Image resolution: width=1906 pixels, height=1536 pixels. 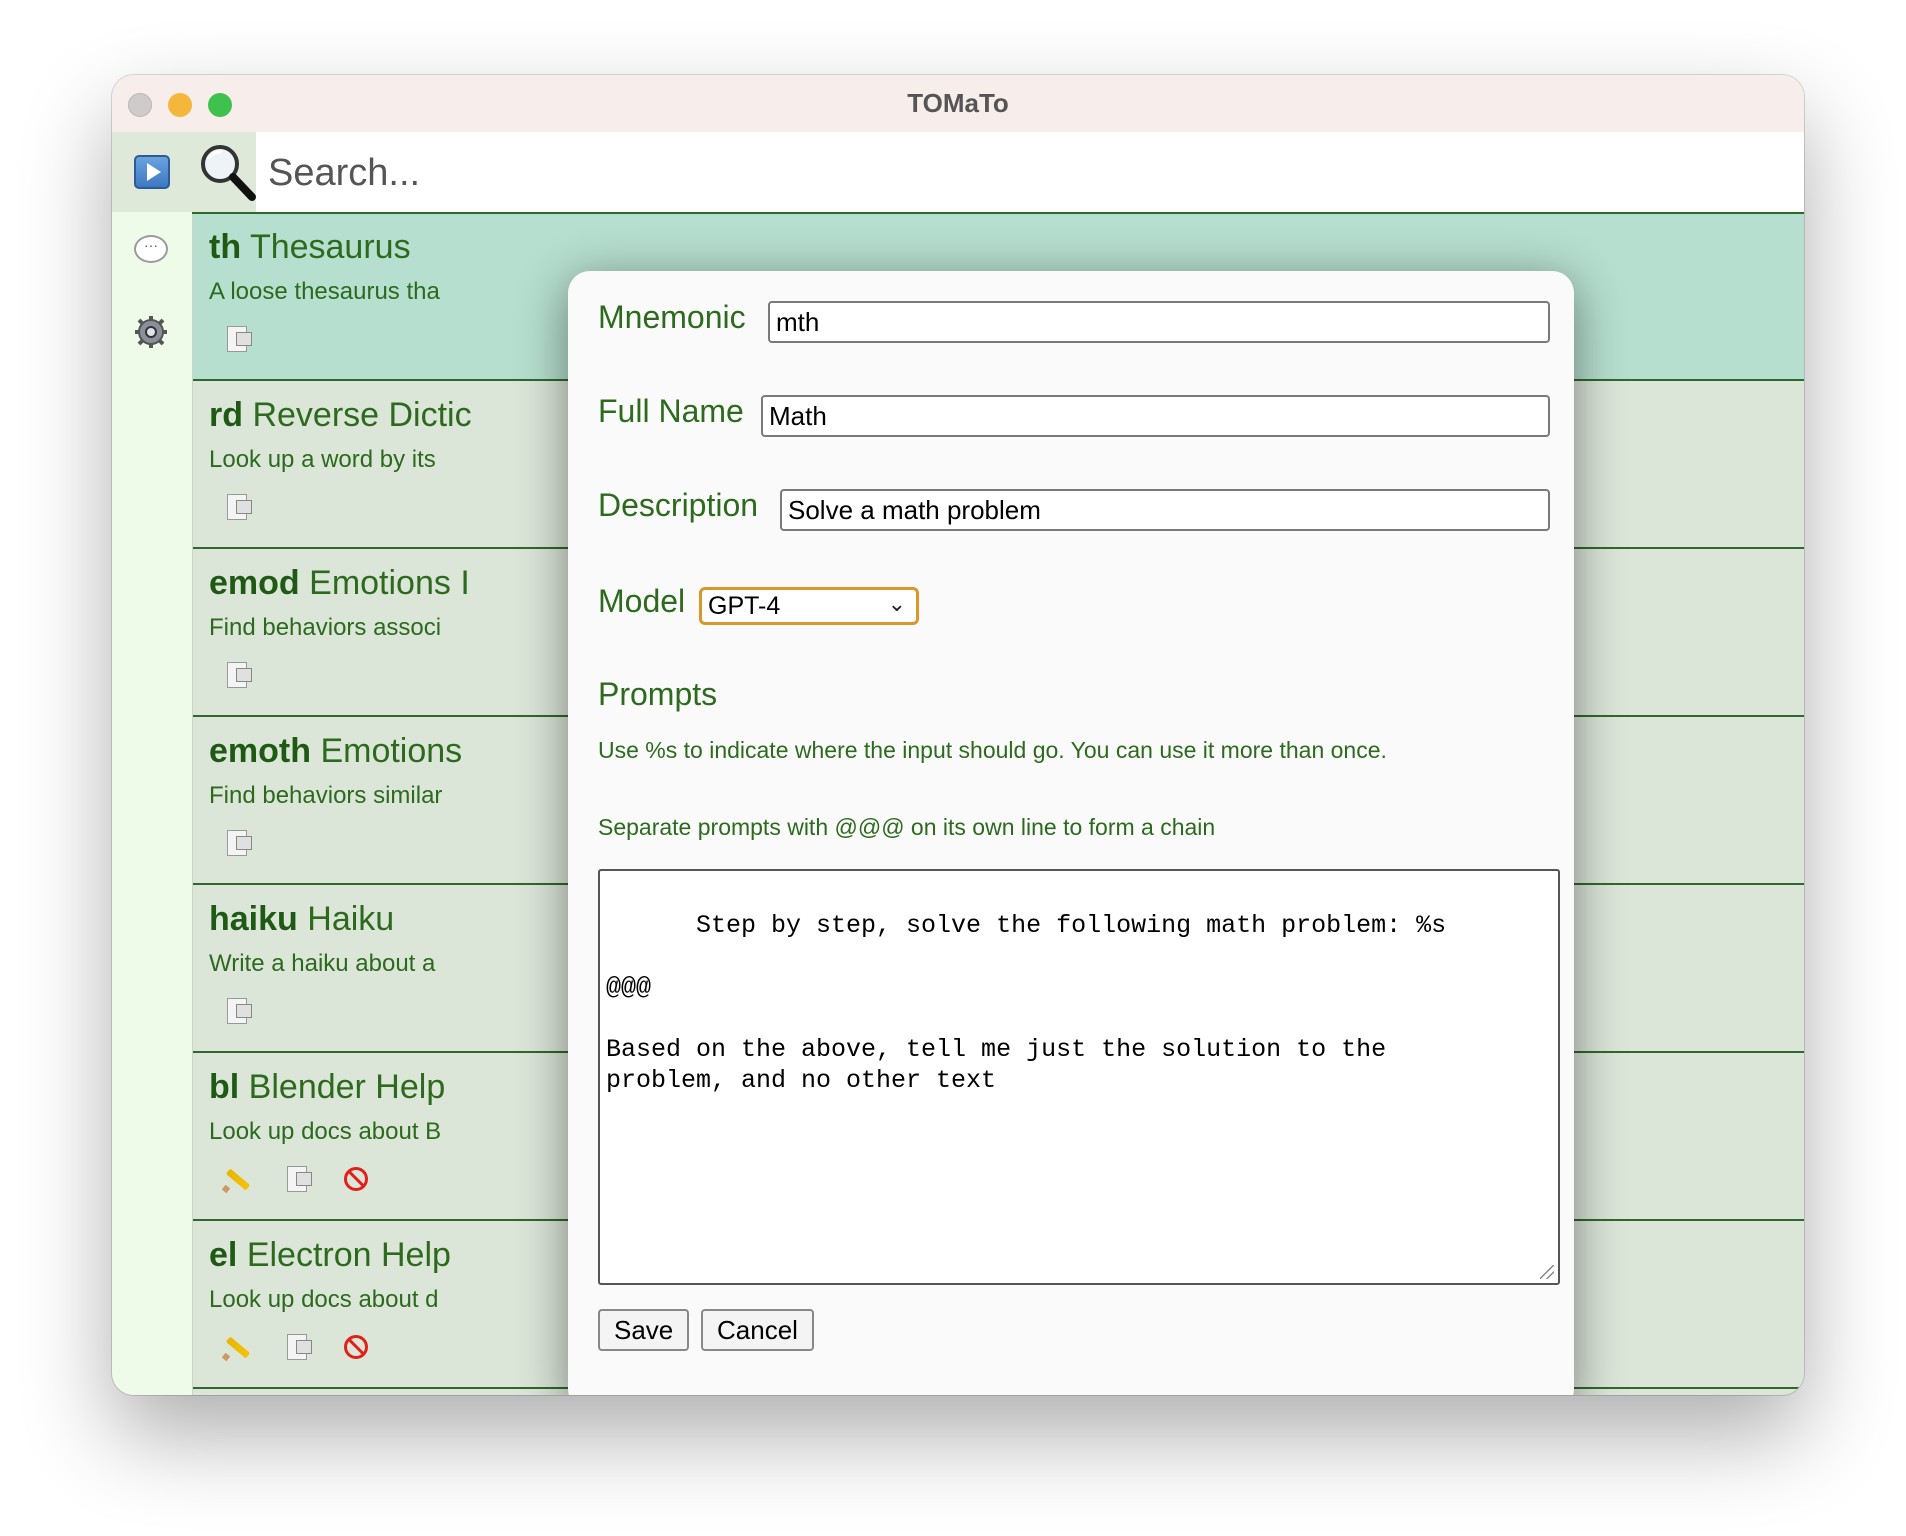 I want to click on title-bar: TOMaTo, so click(x=958, y=104).